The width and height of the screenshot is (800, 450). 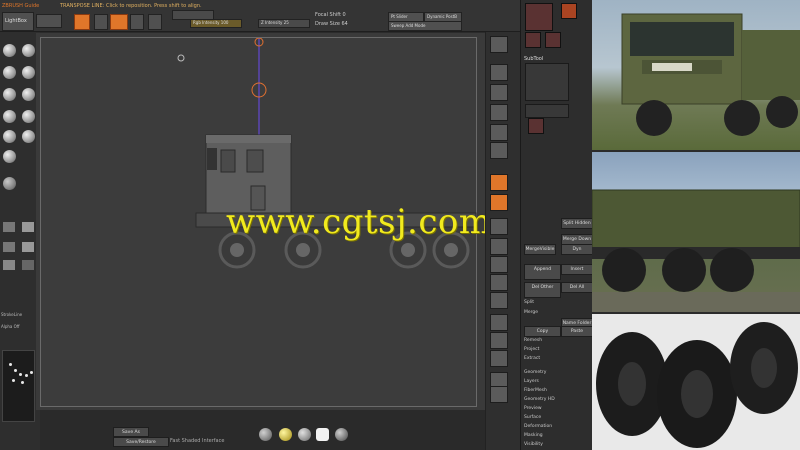 I want to click on rotate-button, so click(x=155, y=22).